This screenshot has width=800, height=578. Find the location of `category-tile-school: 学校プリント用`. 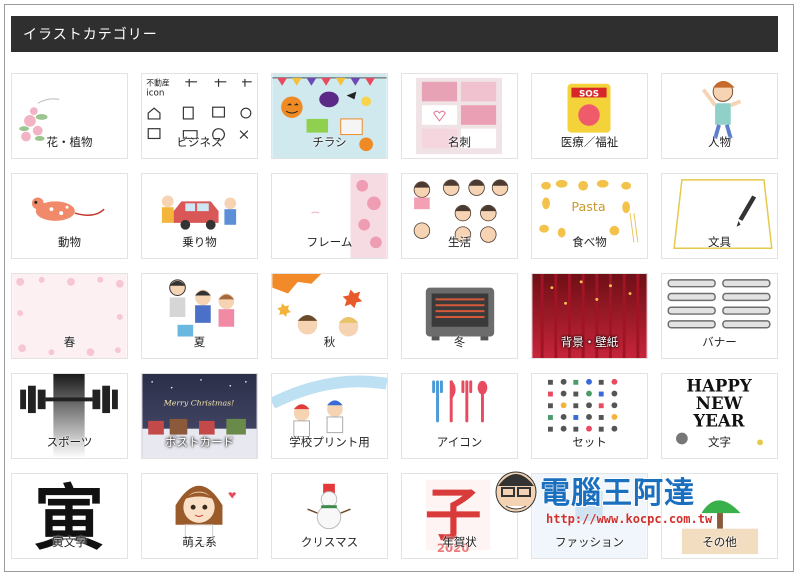

category-tile-school: 学校プリント用 is located at coordinates (329, 416).